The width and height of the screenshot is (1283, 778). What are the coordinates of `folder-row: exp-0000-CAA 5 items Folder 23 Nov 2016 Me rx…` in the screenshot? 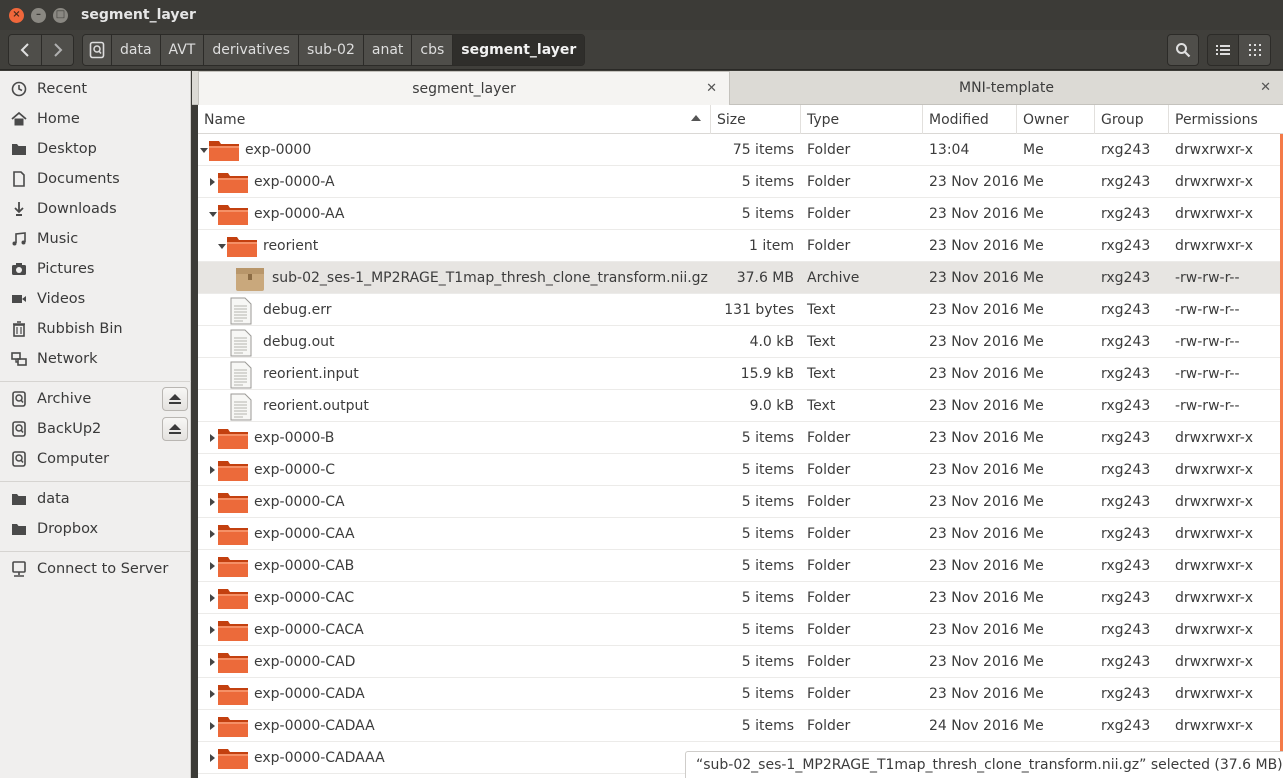 It's located at (740, 534).